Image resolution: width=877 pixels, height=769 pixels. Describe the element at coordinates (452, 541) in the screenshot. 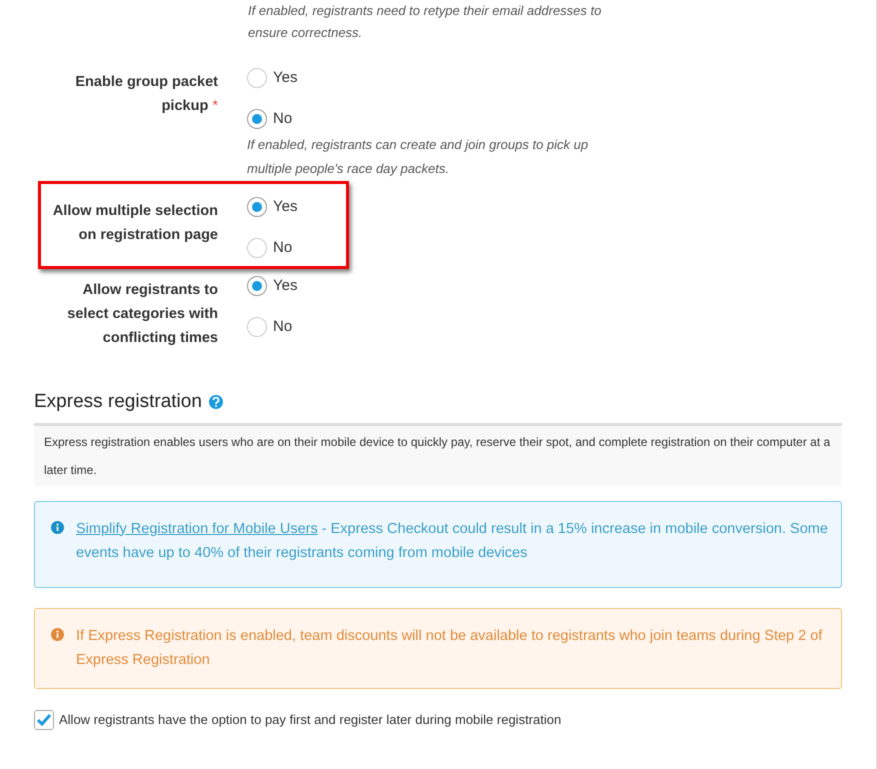

I see `alert-message: Simplify Registration for Mobile Users - Express Checkout could result in a 15% increase in mobile conversion. Some events have up to 40% of their registrants coming from mobile devices` at that location.